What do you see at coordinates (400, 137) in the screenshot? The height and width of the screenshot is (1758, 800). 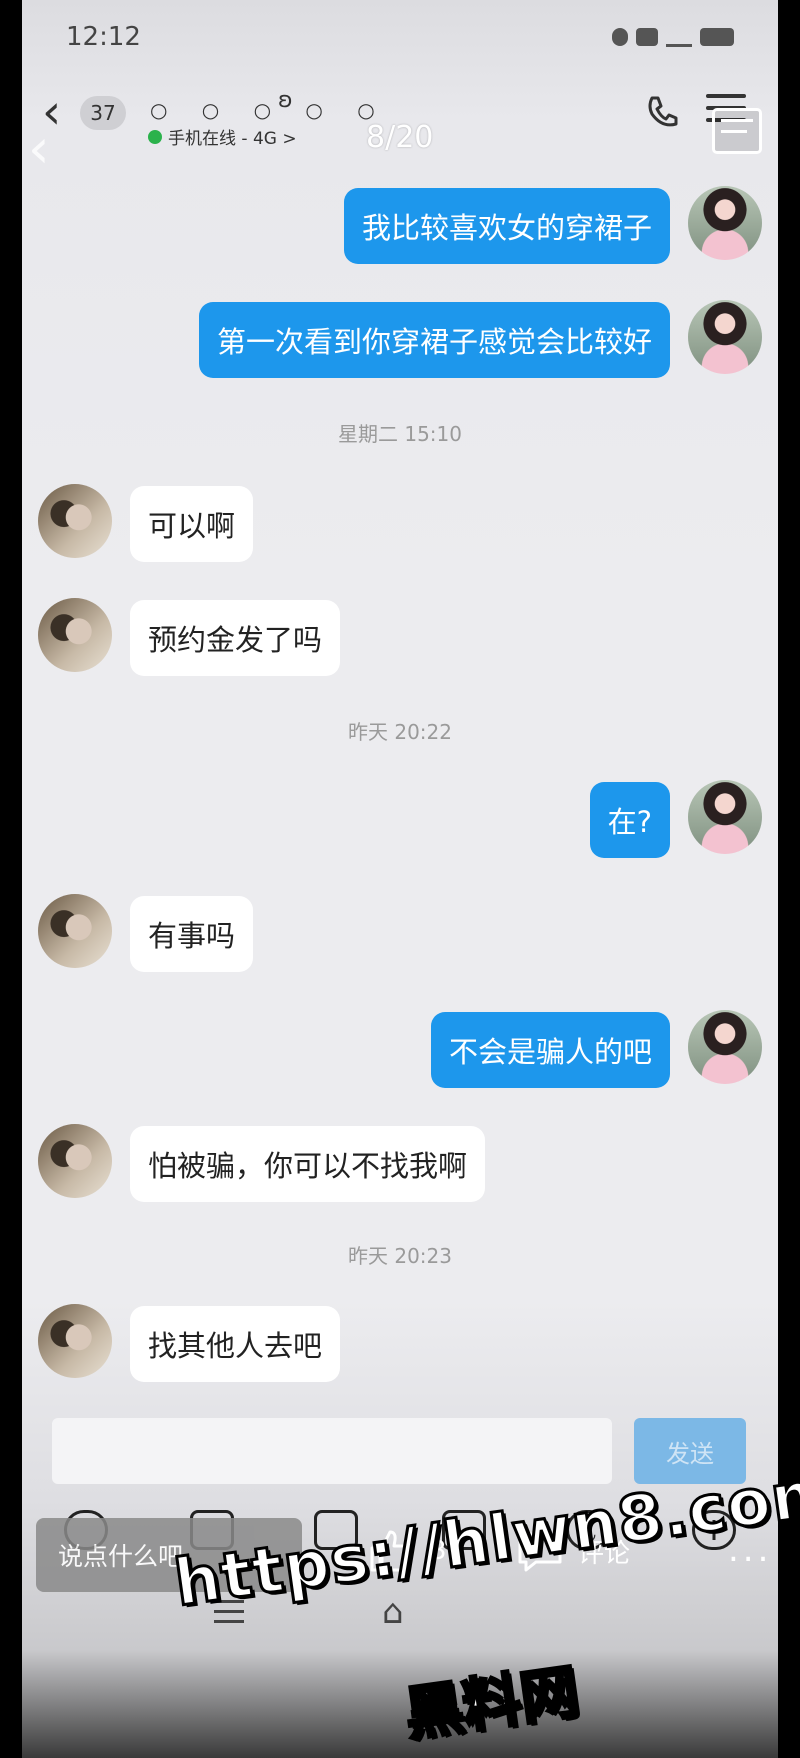 I see `image-counter: 8/20` at bounding box center [400, 137].